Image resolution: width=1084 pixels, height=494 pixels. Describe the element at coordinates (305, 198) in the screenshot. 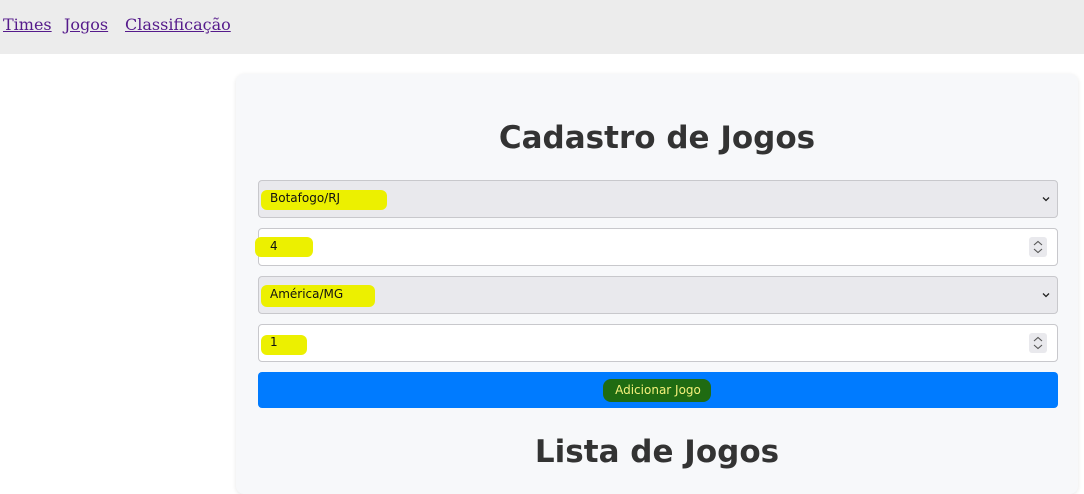

I see `home-team-value: Botafogo/RJ` at that location.